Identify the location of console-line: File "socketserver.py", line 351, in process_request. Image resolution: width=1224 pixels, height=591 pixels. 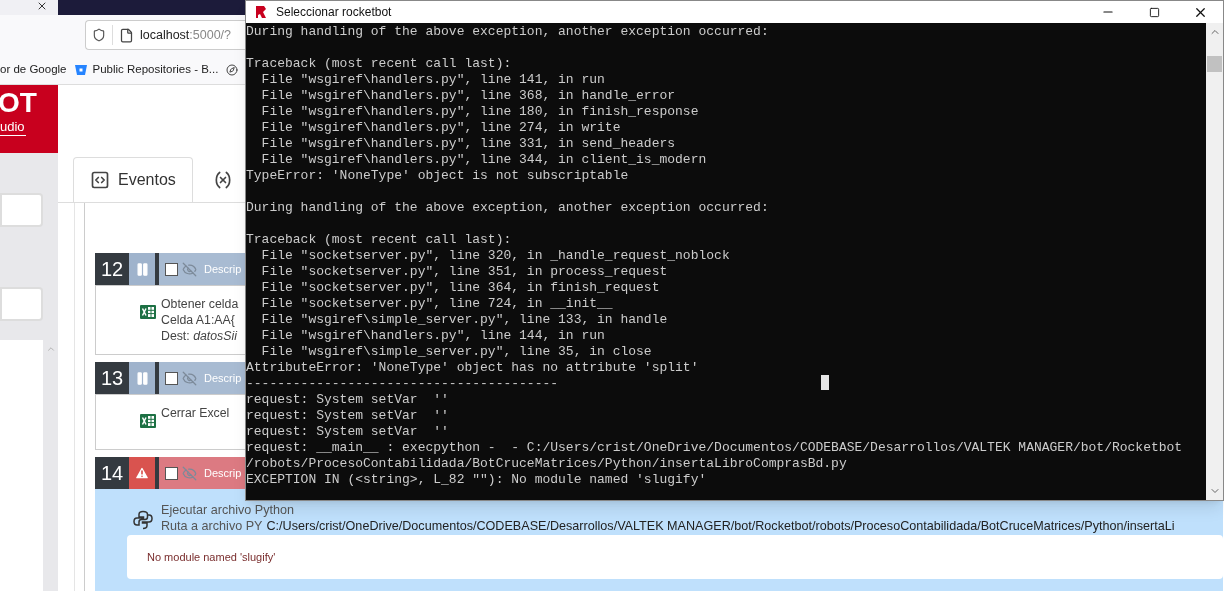
(464, 272).